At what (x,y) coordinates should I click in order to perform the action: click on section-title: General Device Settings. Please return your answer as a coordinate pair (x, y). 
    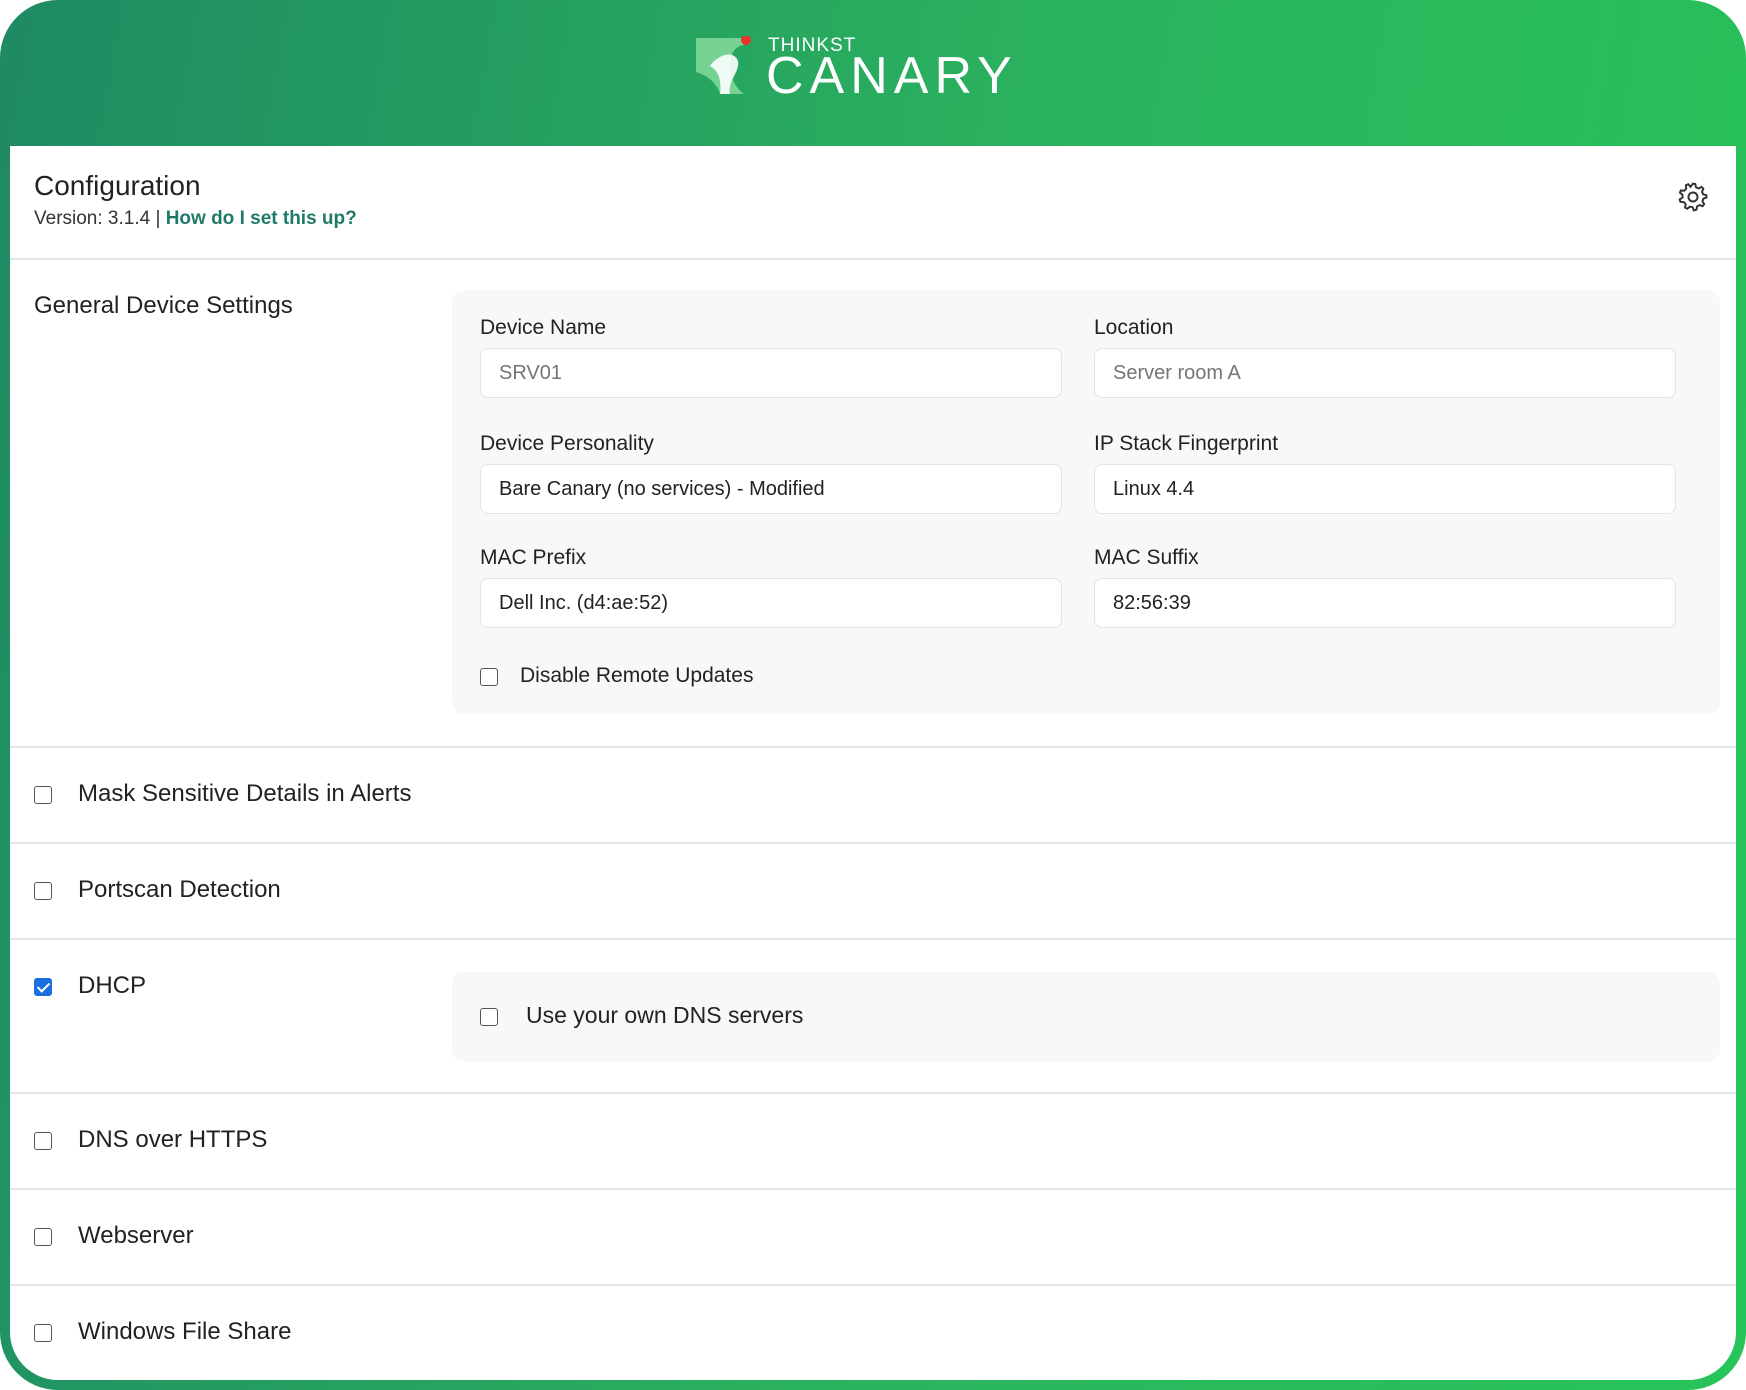
    Looking at the image, I should click on (163, 305).